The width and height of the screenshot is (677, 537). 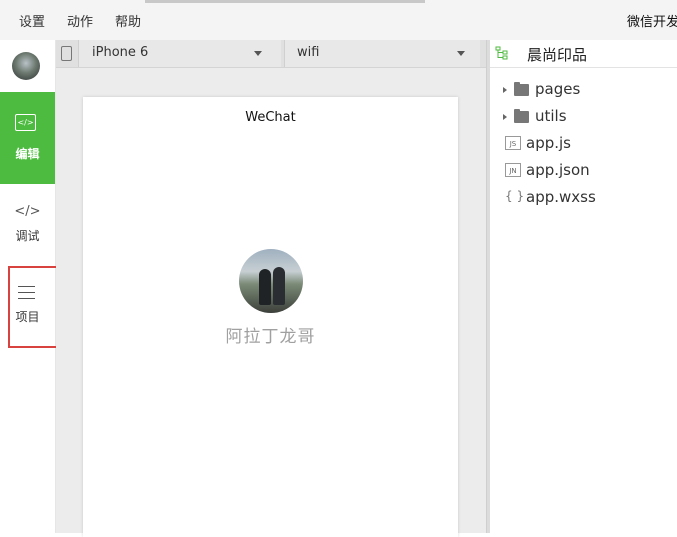 I want to click on json-file-icon: JN, so click(x=513, y=170).